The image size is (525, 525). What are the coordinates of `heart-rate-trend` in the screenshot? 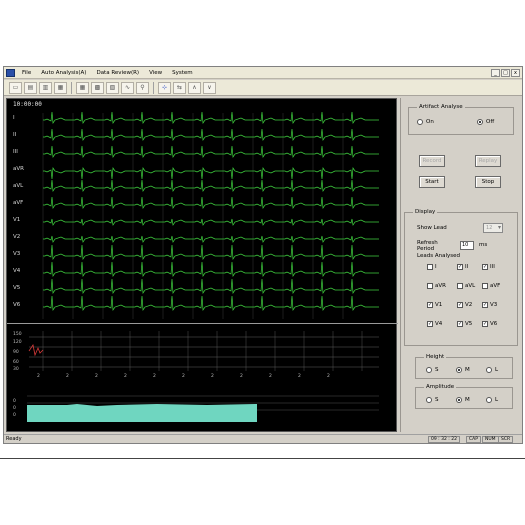 It's located at (36, 350).